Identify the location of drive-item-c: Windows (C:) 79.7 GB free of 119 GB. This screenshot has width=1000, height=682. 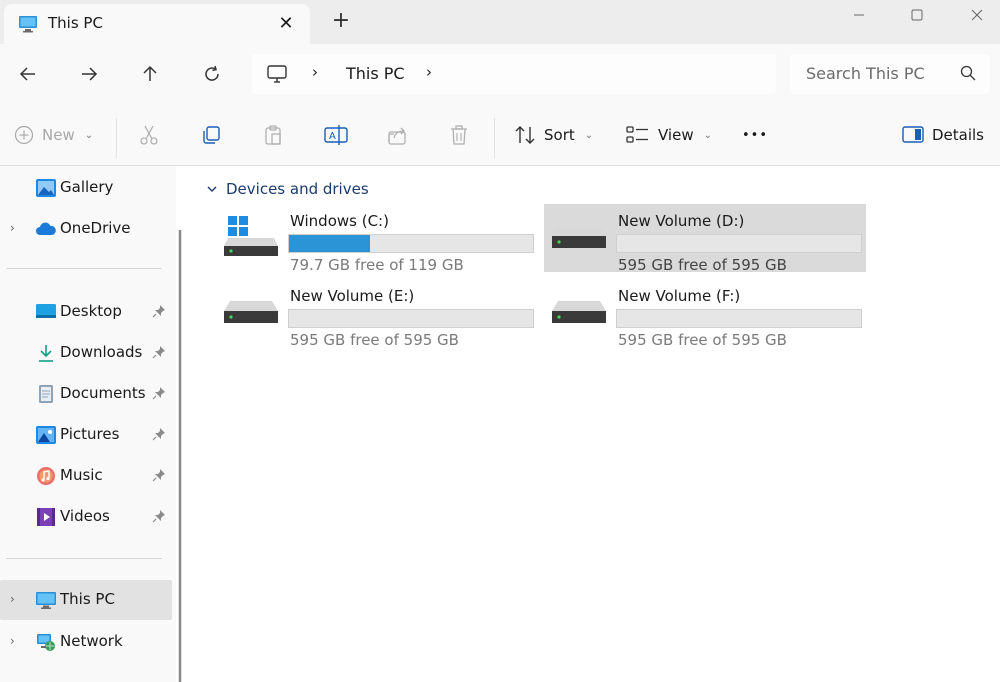
(377, 242).